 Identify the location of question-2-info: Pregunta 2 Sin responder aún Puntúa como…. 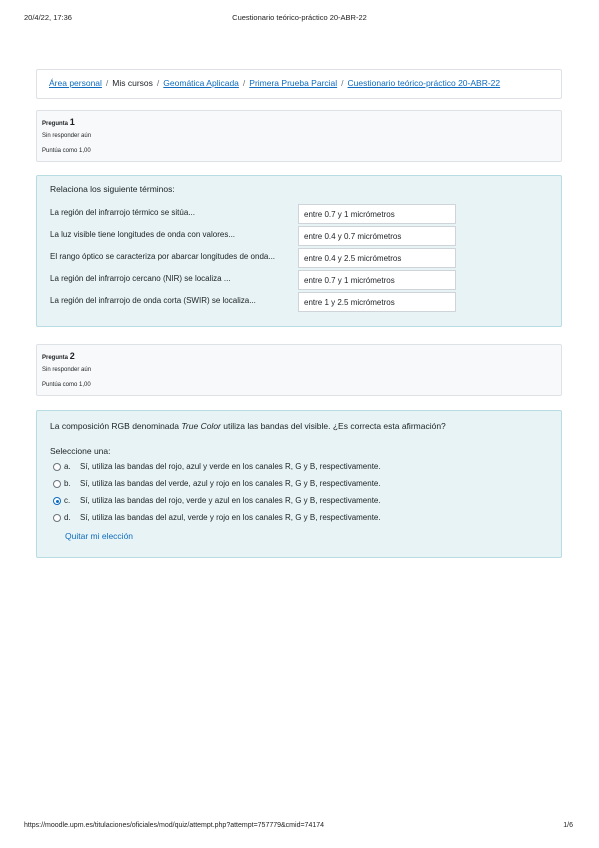
(299, 370).